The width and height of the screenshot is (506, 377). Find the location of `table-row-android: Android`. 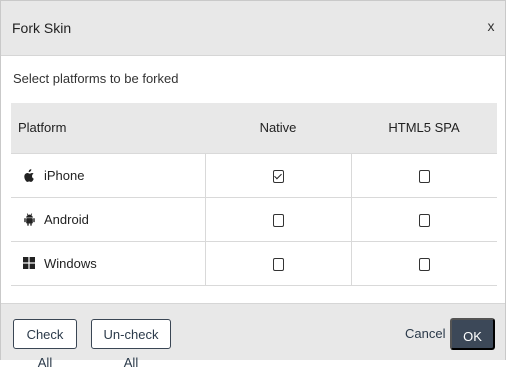

table-row-android: Android is located at coordinates (254, 218).